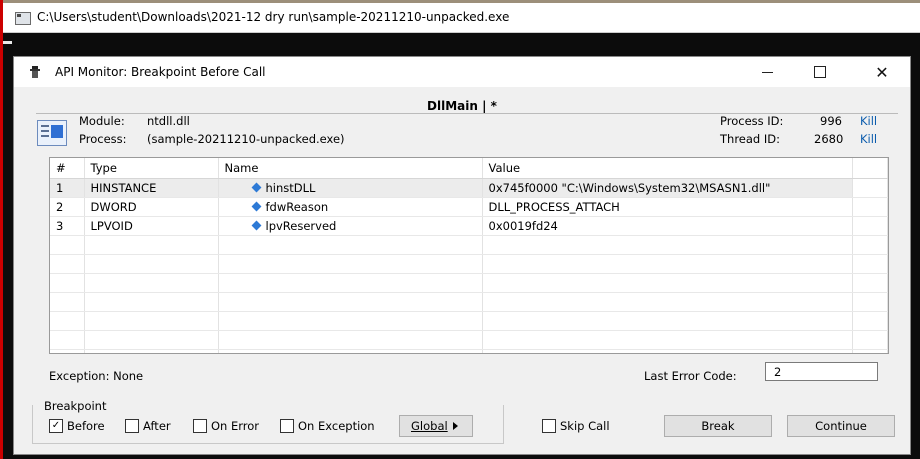 This screenshot has height=459, width=920. Describe the element at coordinates (829, 139) in the screenshot. I see `thread-id-value: 2680` at that location.